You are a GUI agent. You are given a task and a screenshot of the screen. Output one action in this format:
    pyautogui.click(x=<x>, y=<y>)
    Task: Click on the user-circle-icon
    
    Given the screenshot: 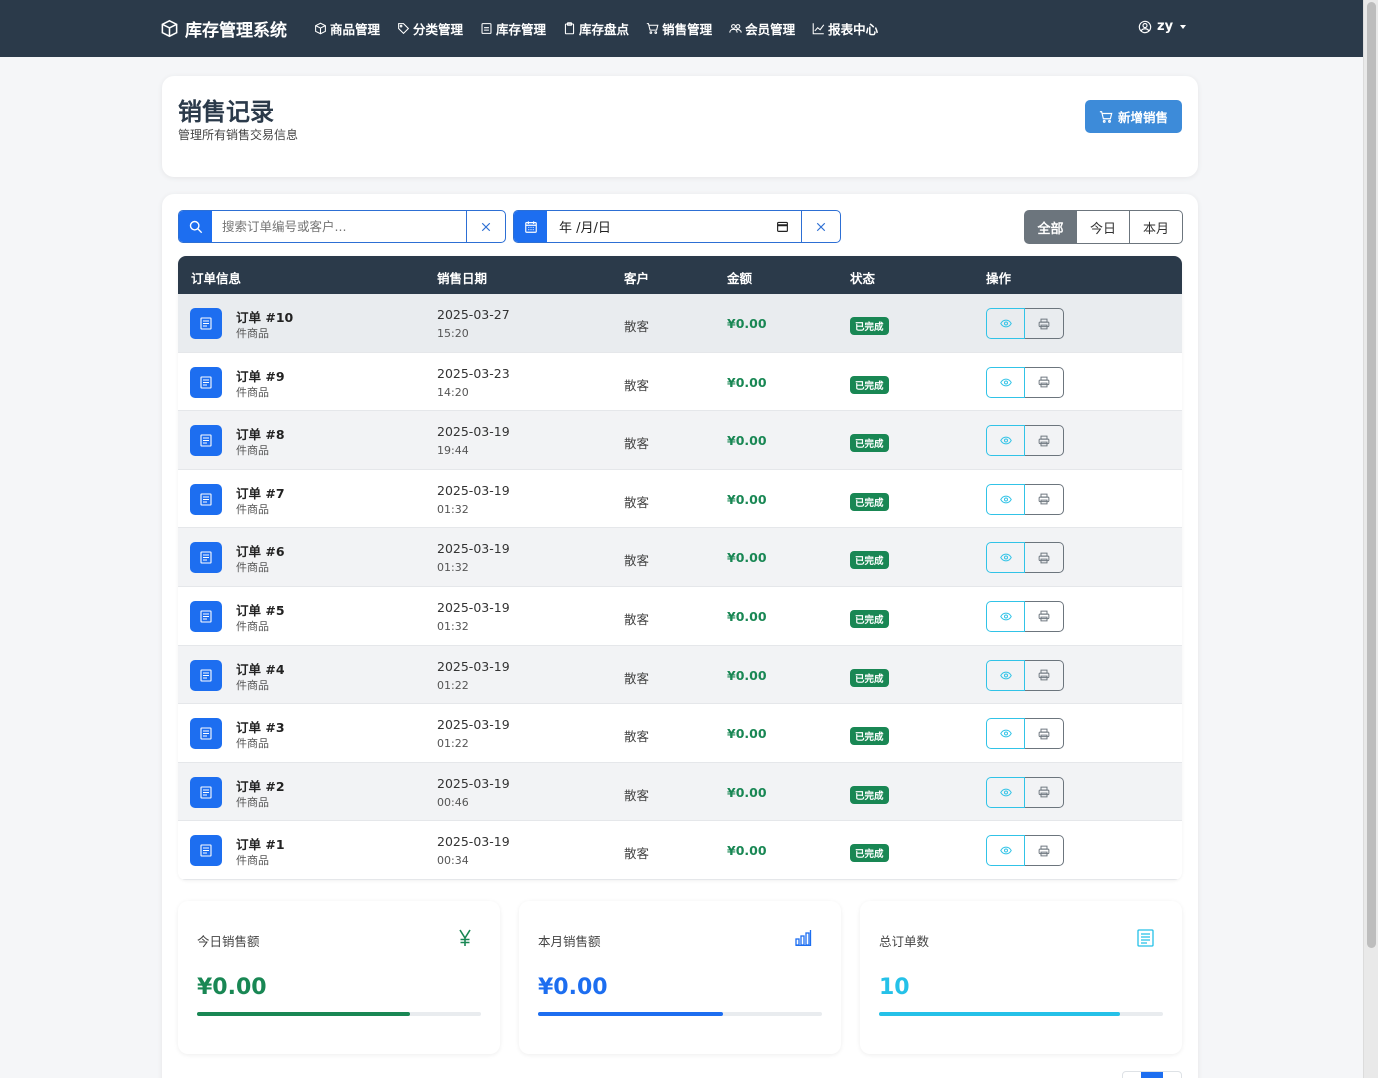 What is the action you would take?
    pyautogui.click(x=1145, y=26)
    